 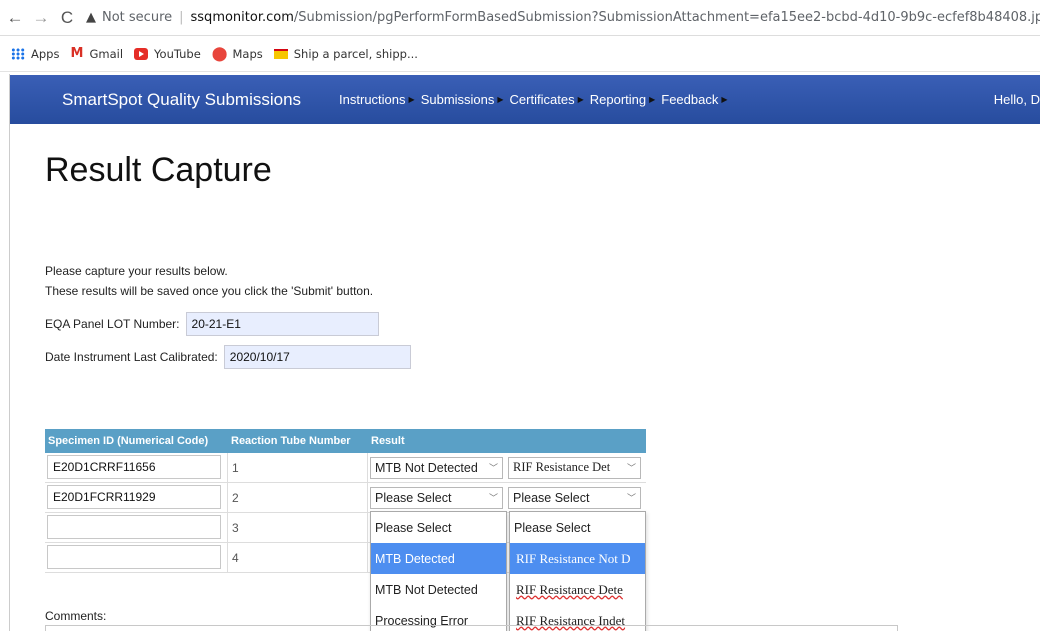 What do you see at coordinates (298, 557) in the screenshot?
I see `tube-number: 4` at bounding box center [298, 557].